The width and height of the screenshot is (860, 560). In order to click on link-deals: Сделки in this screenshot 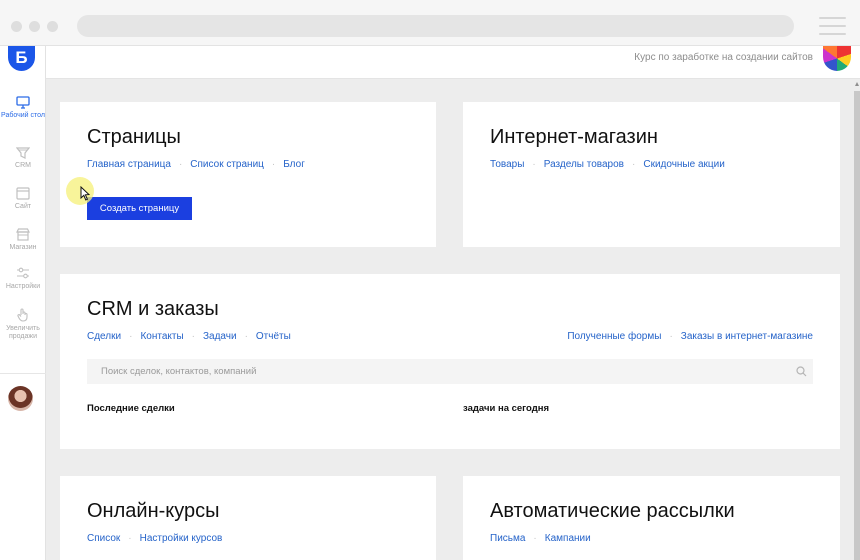, I will do `click(104, 336)`.